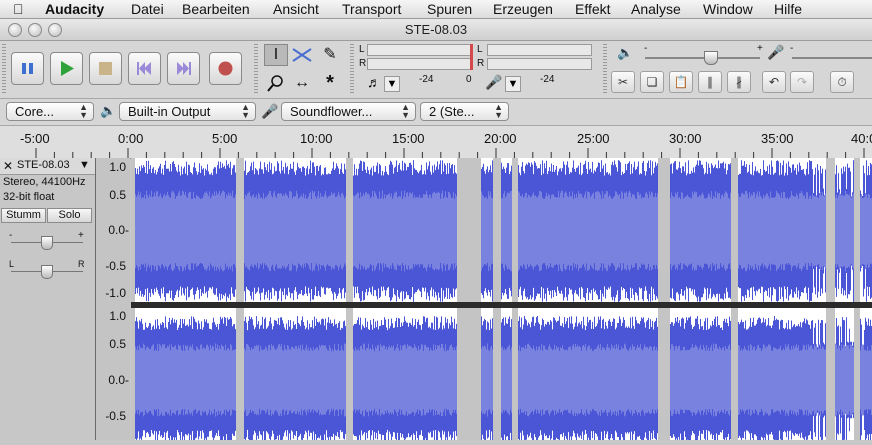 The image size is (872, 445). What do you see at coordinates (711, 58) in the screenshot?
I see `output-volume-thumb` at bounding box center [711, 58].